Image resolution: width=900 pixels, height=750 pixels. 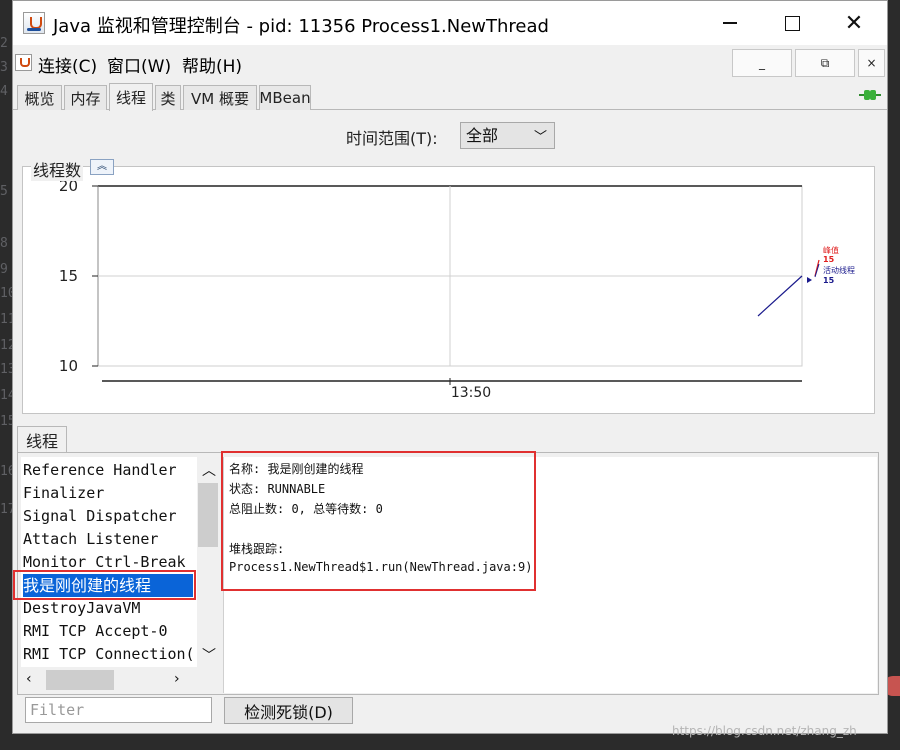 What do you see at coordinates (168, 97) in the screenshot?
I see `tab-classes: 类` at bounding box center [168, 97].